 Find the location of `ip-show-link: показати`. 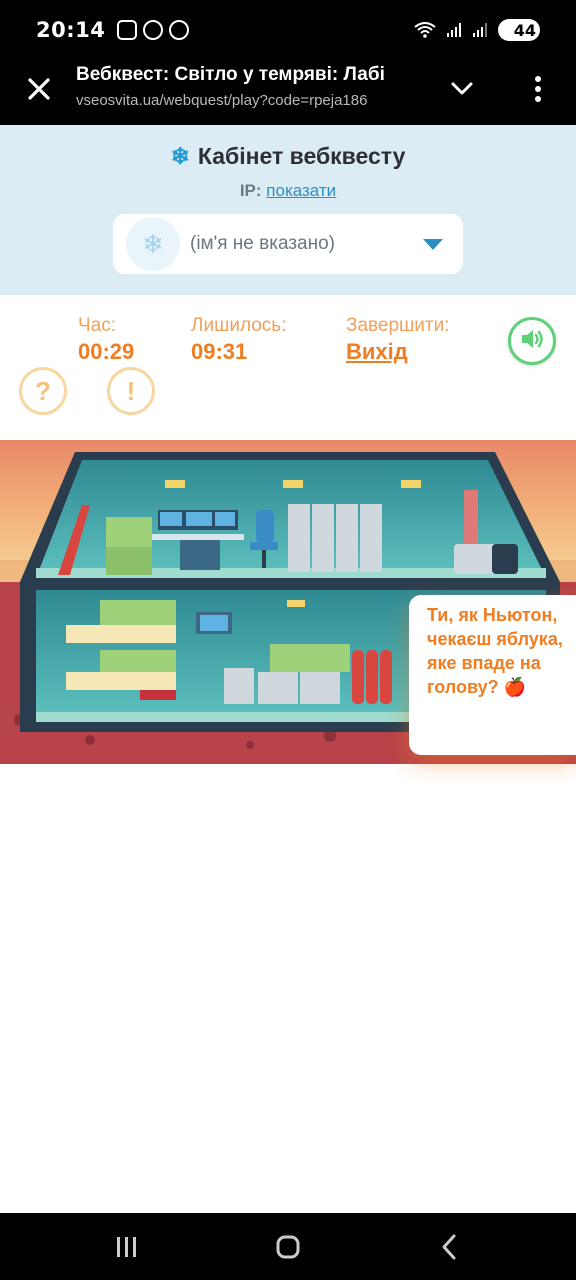

ip-show-link: показати is located at coordinates (301, 190).